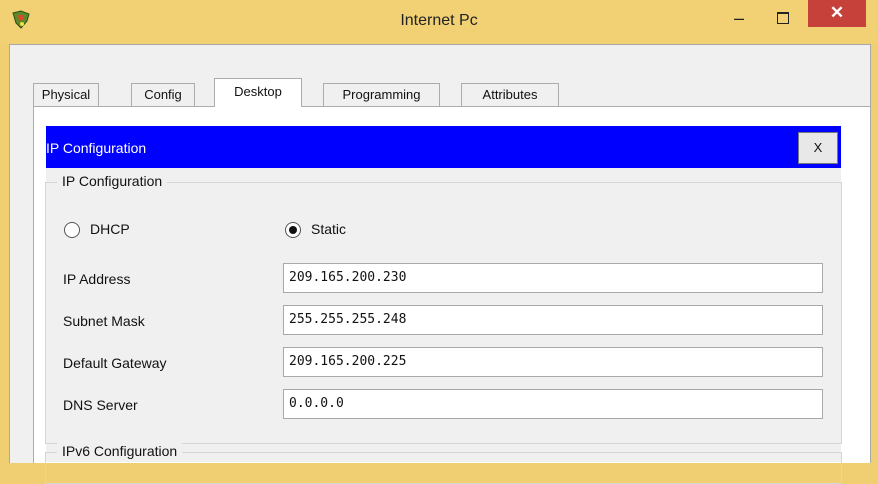  I want to click on default-gateway-label: Default Gateway, so click(115, 363).